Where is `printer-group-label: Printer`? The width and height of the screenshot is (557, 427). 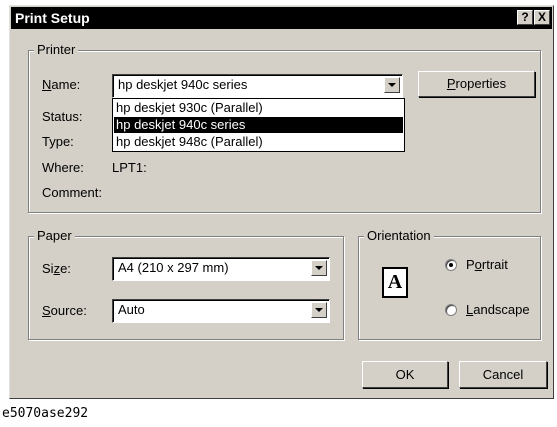
printer-group-label: Printer is located at coordinates (56, 50).